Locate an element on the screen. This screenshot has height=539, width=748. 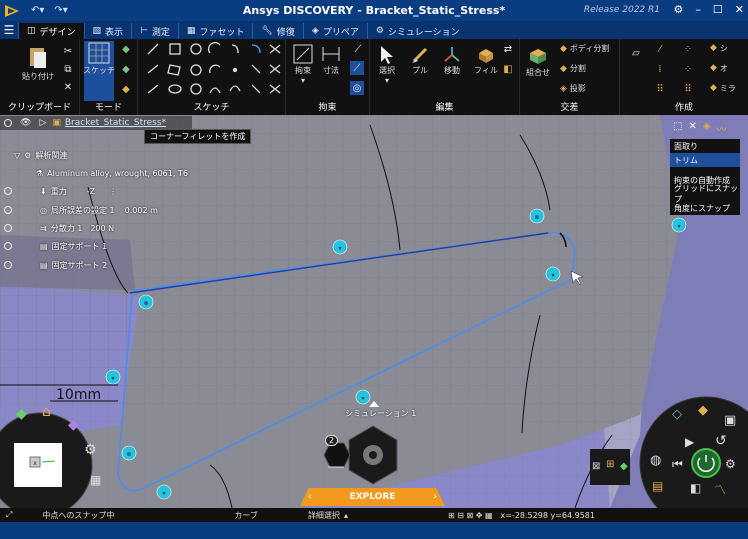
local-error-radio is located at coordinates (8, 210).